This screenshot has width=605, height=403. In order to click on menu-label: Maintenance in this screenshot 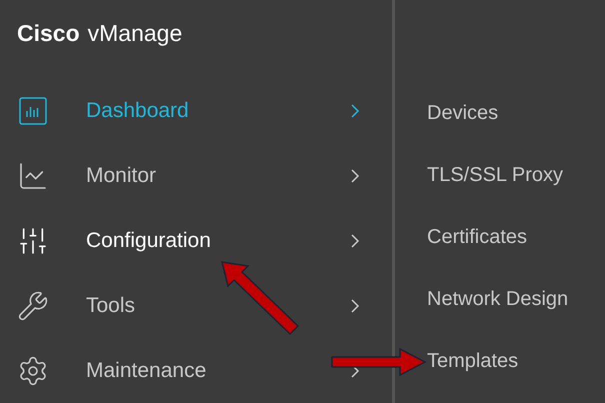, I will do `click(147, 371)`.